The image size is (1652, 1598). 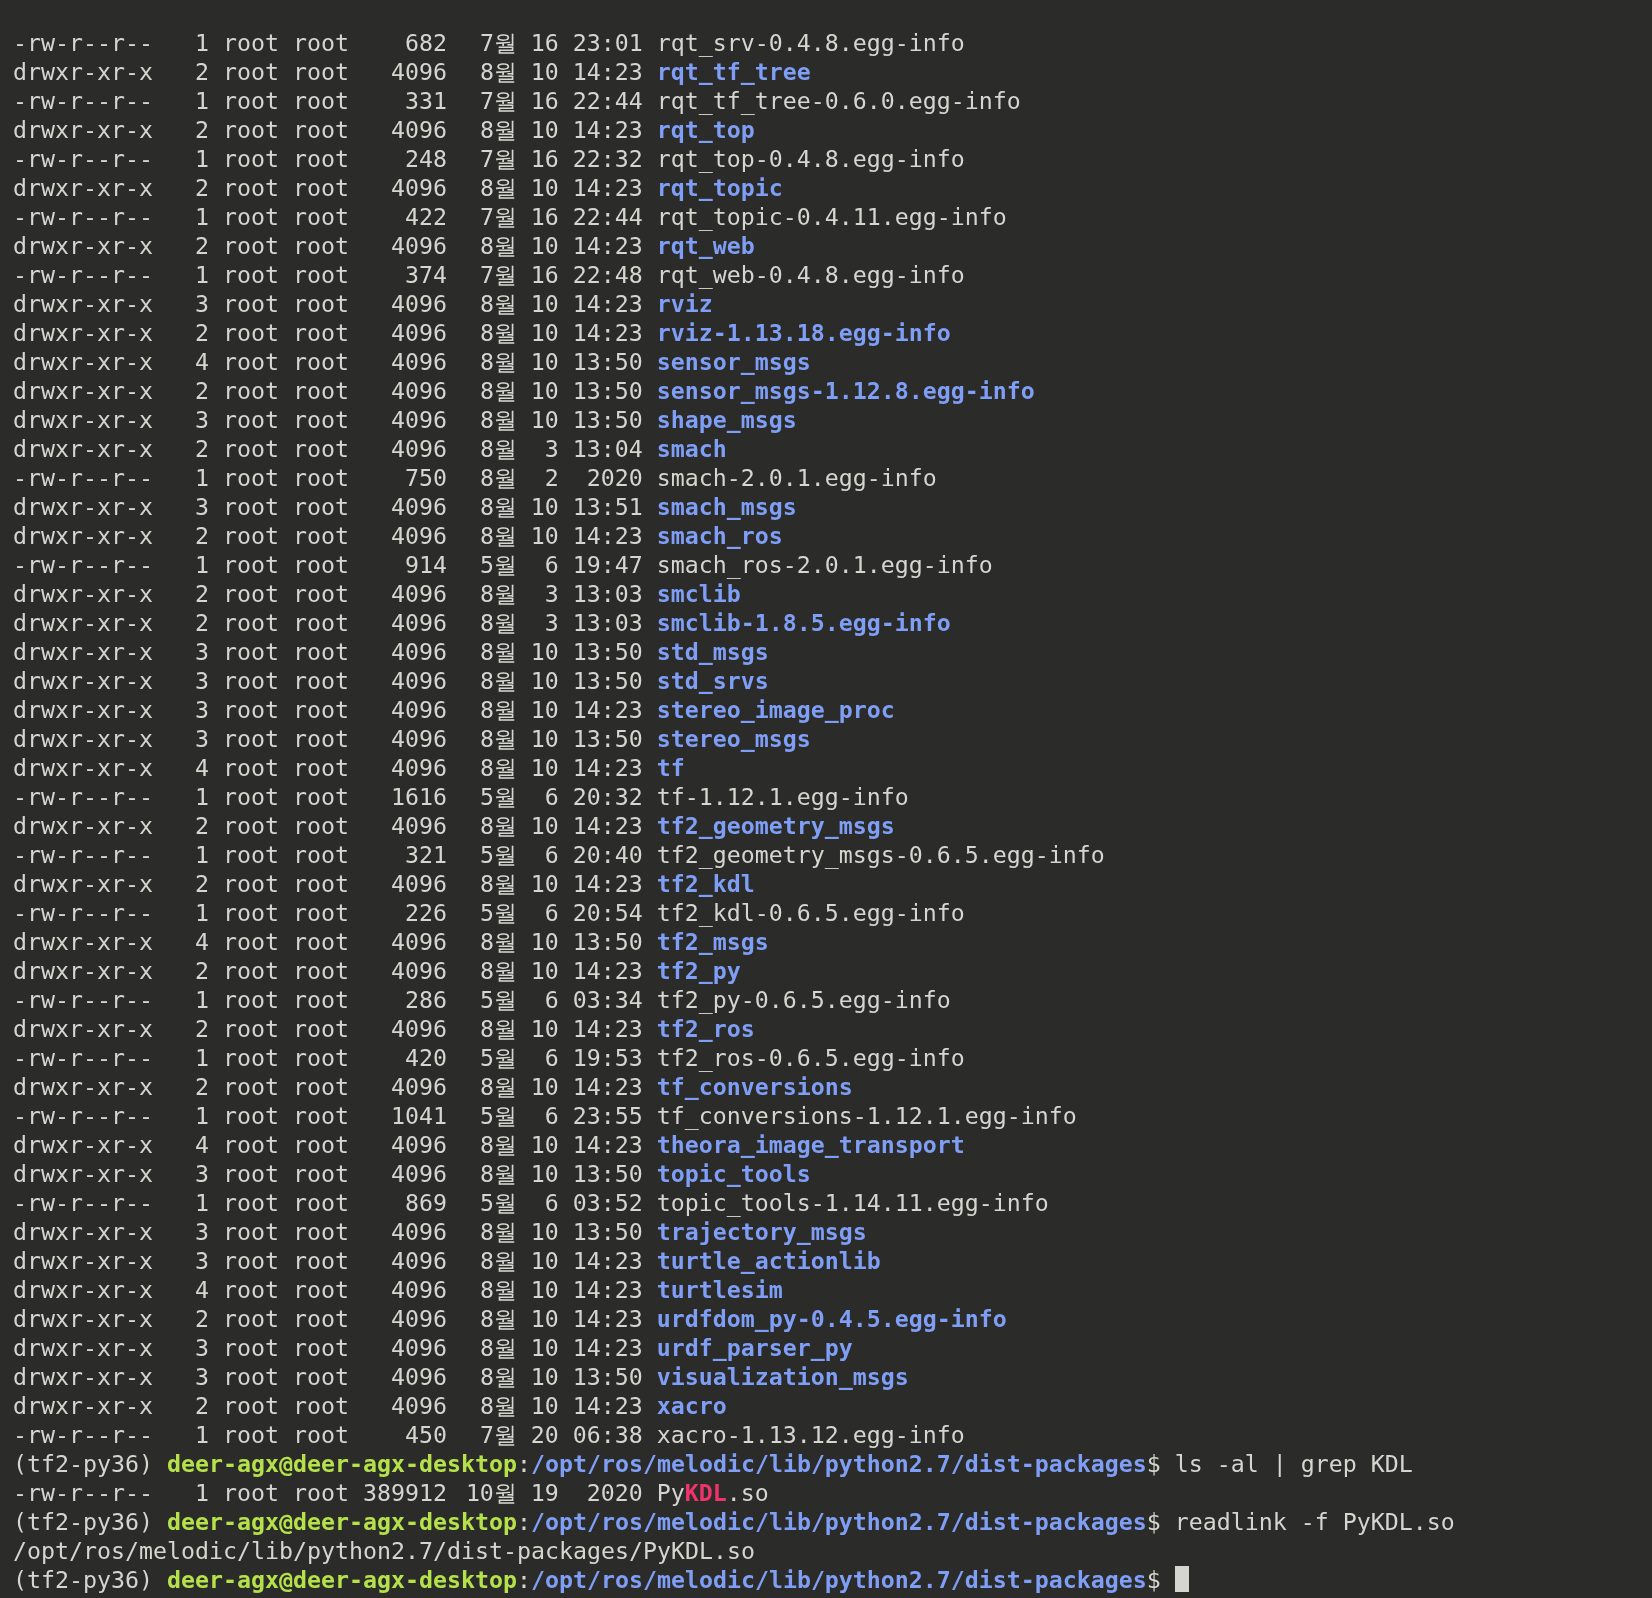 What do you see at coordinates (768, 1261) in the screenshot?
I see `directory-name: turtle_actionlib` at bounding box center [768, 1261].